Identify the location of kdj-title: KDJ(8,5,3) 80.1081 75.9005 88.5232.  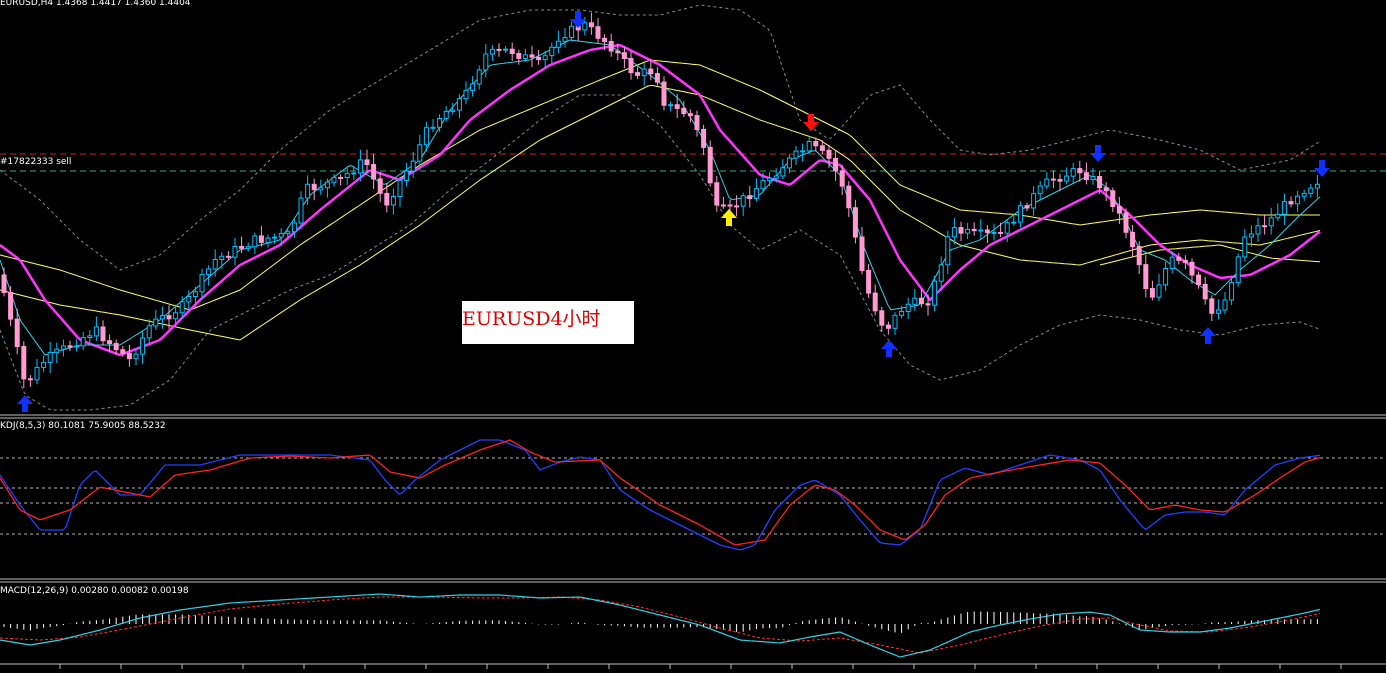
(83, 426).